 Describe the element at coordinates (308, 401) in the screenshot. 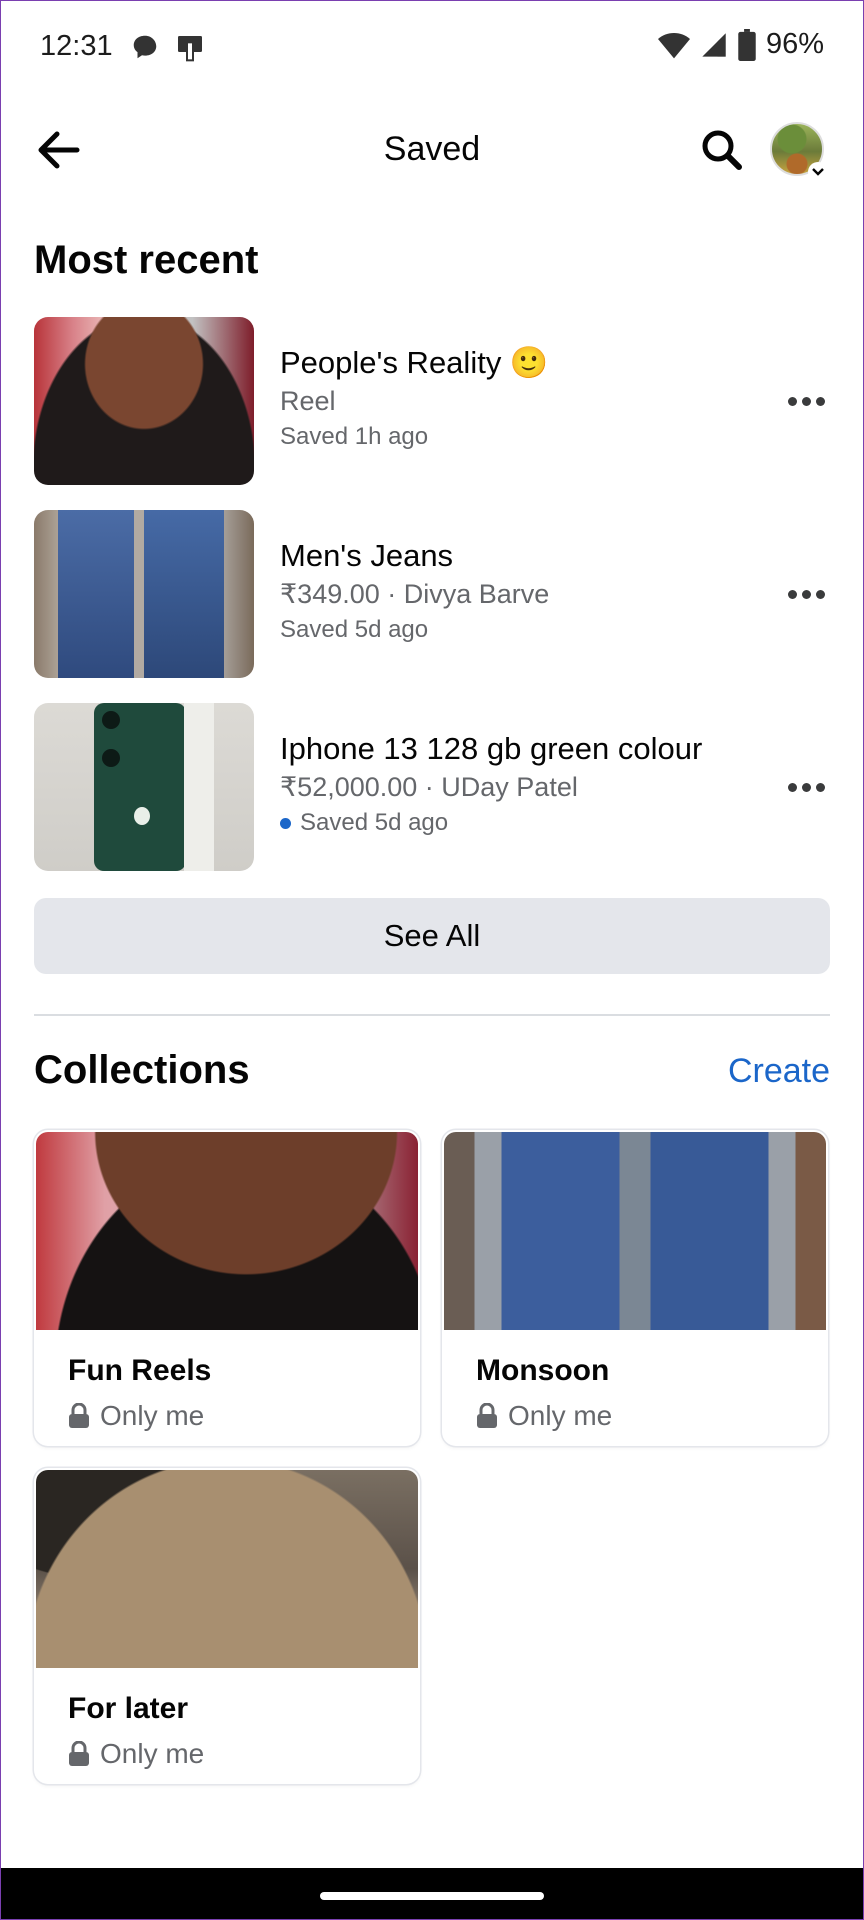

I see `saved-item-subtitle: Reel` at that location.